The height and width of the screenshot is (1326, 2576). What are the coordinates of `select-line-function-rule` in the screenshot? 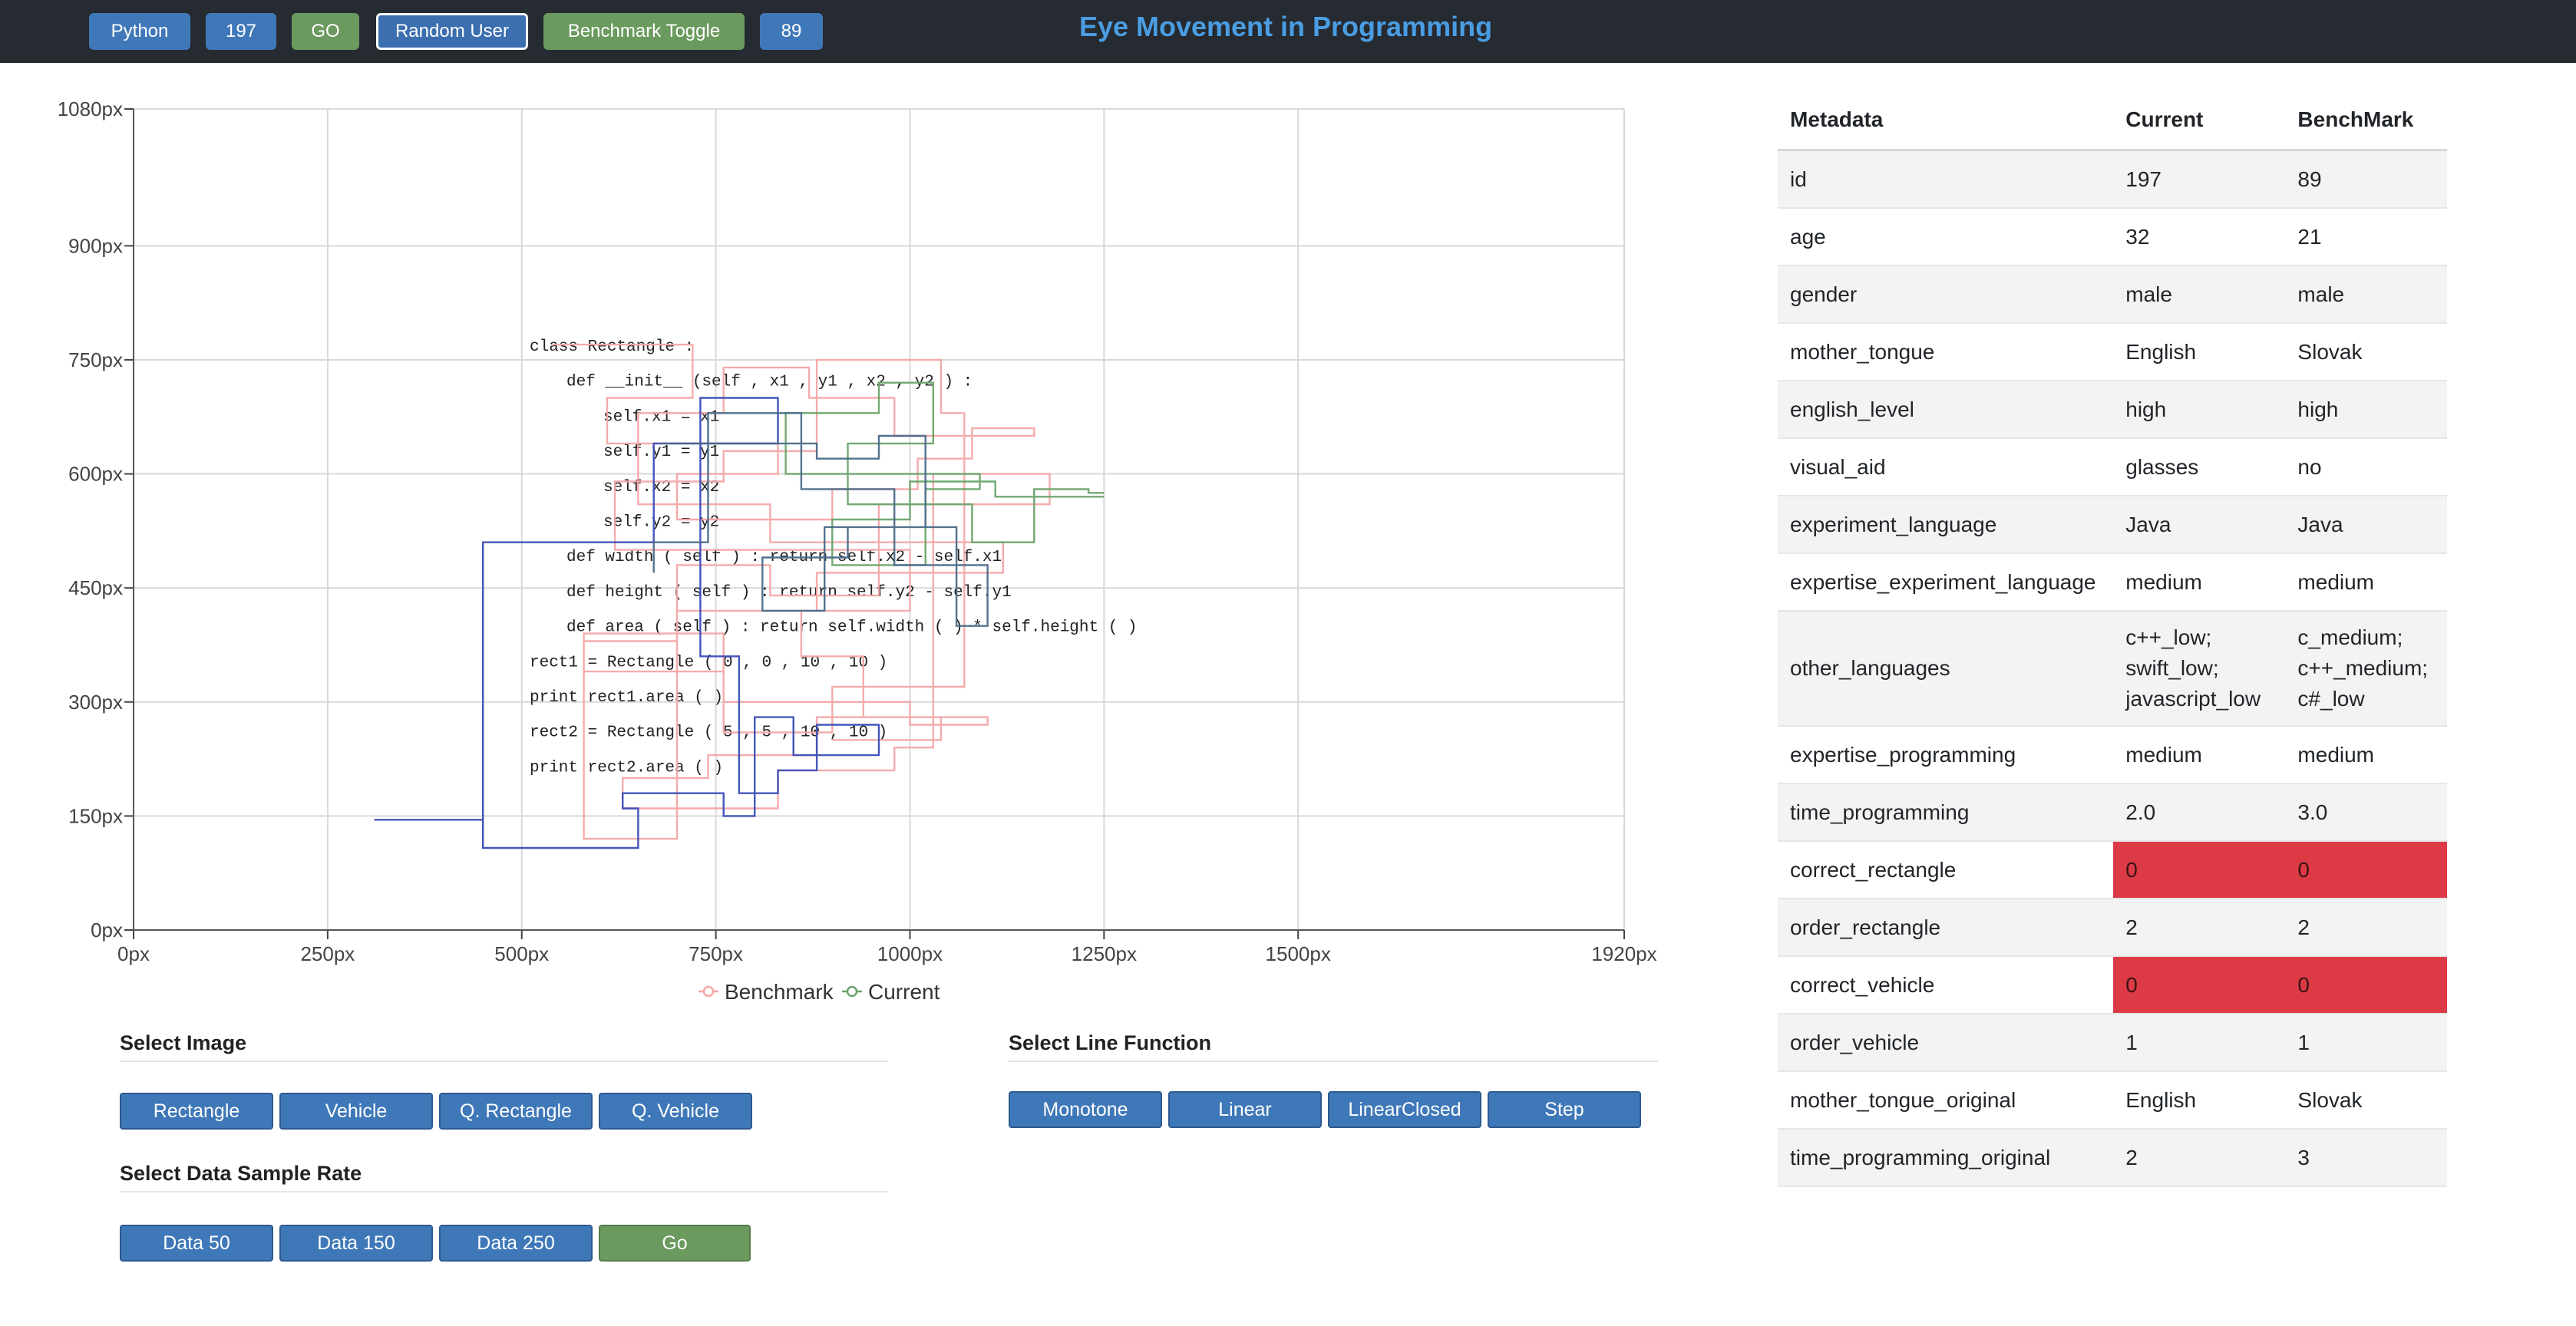 It's located at (1333, 1061).